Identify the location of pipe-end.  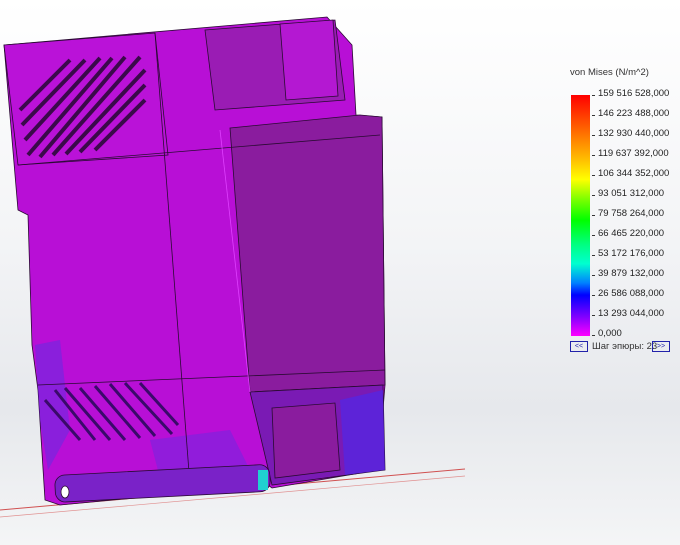
(65, 492).